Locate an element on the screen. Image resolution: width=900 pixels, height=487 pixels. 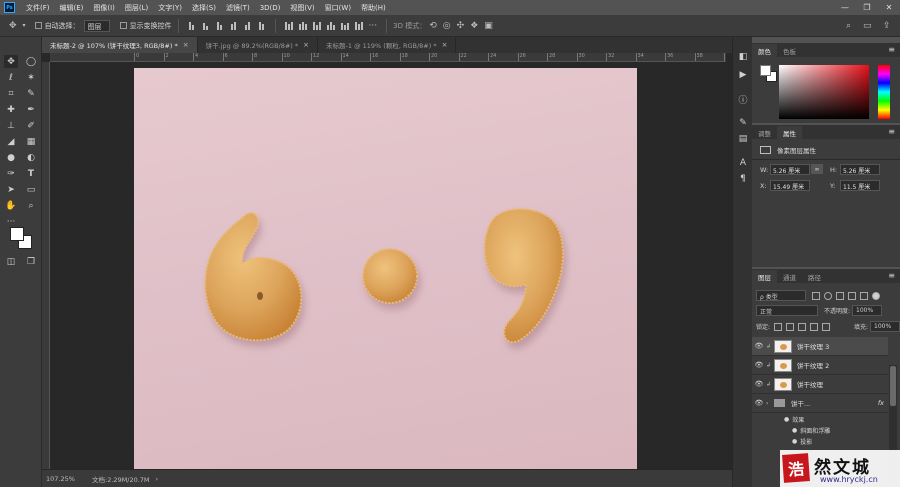
quick-mask-icon: ◫ is located at coordinates (11, 261).